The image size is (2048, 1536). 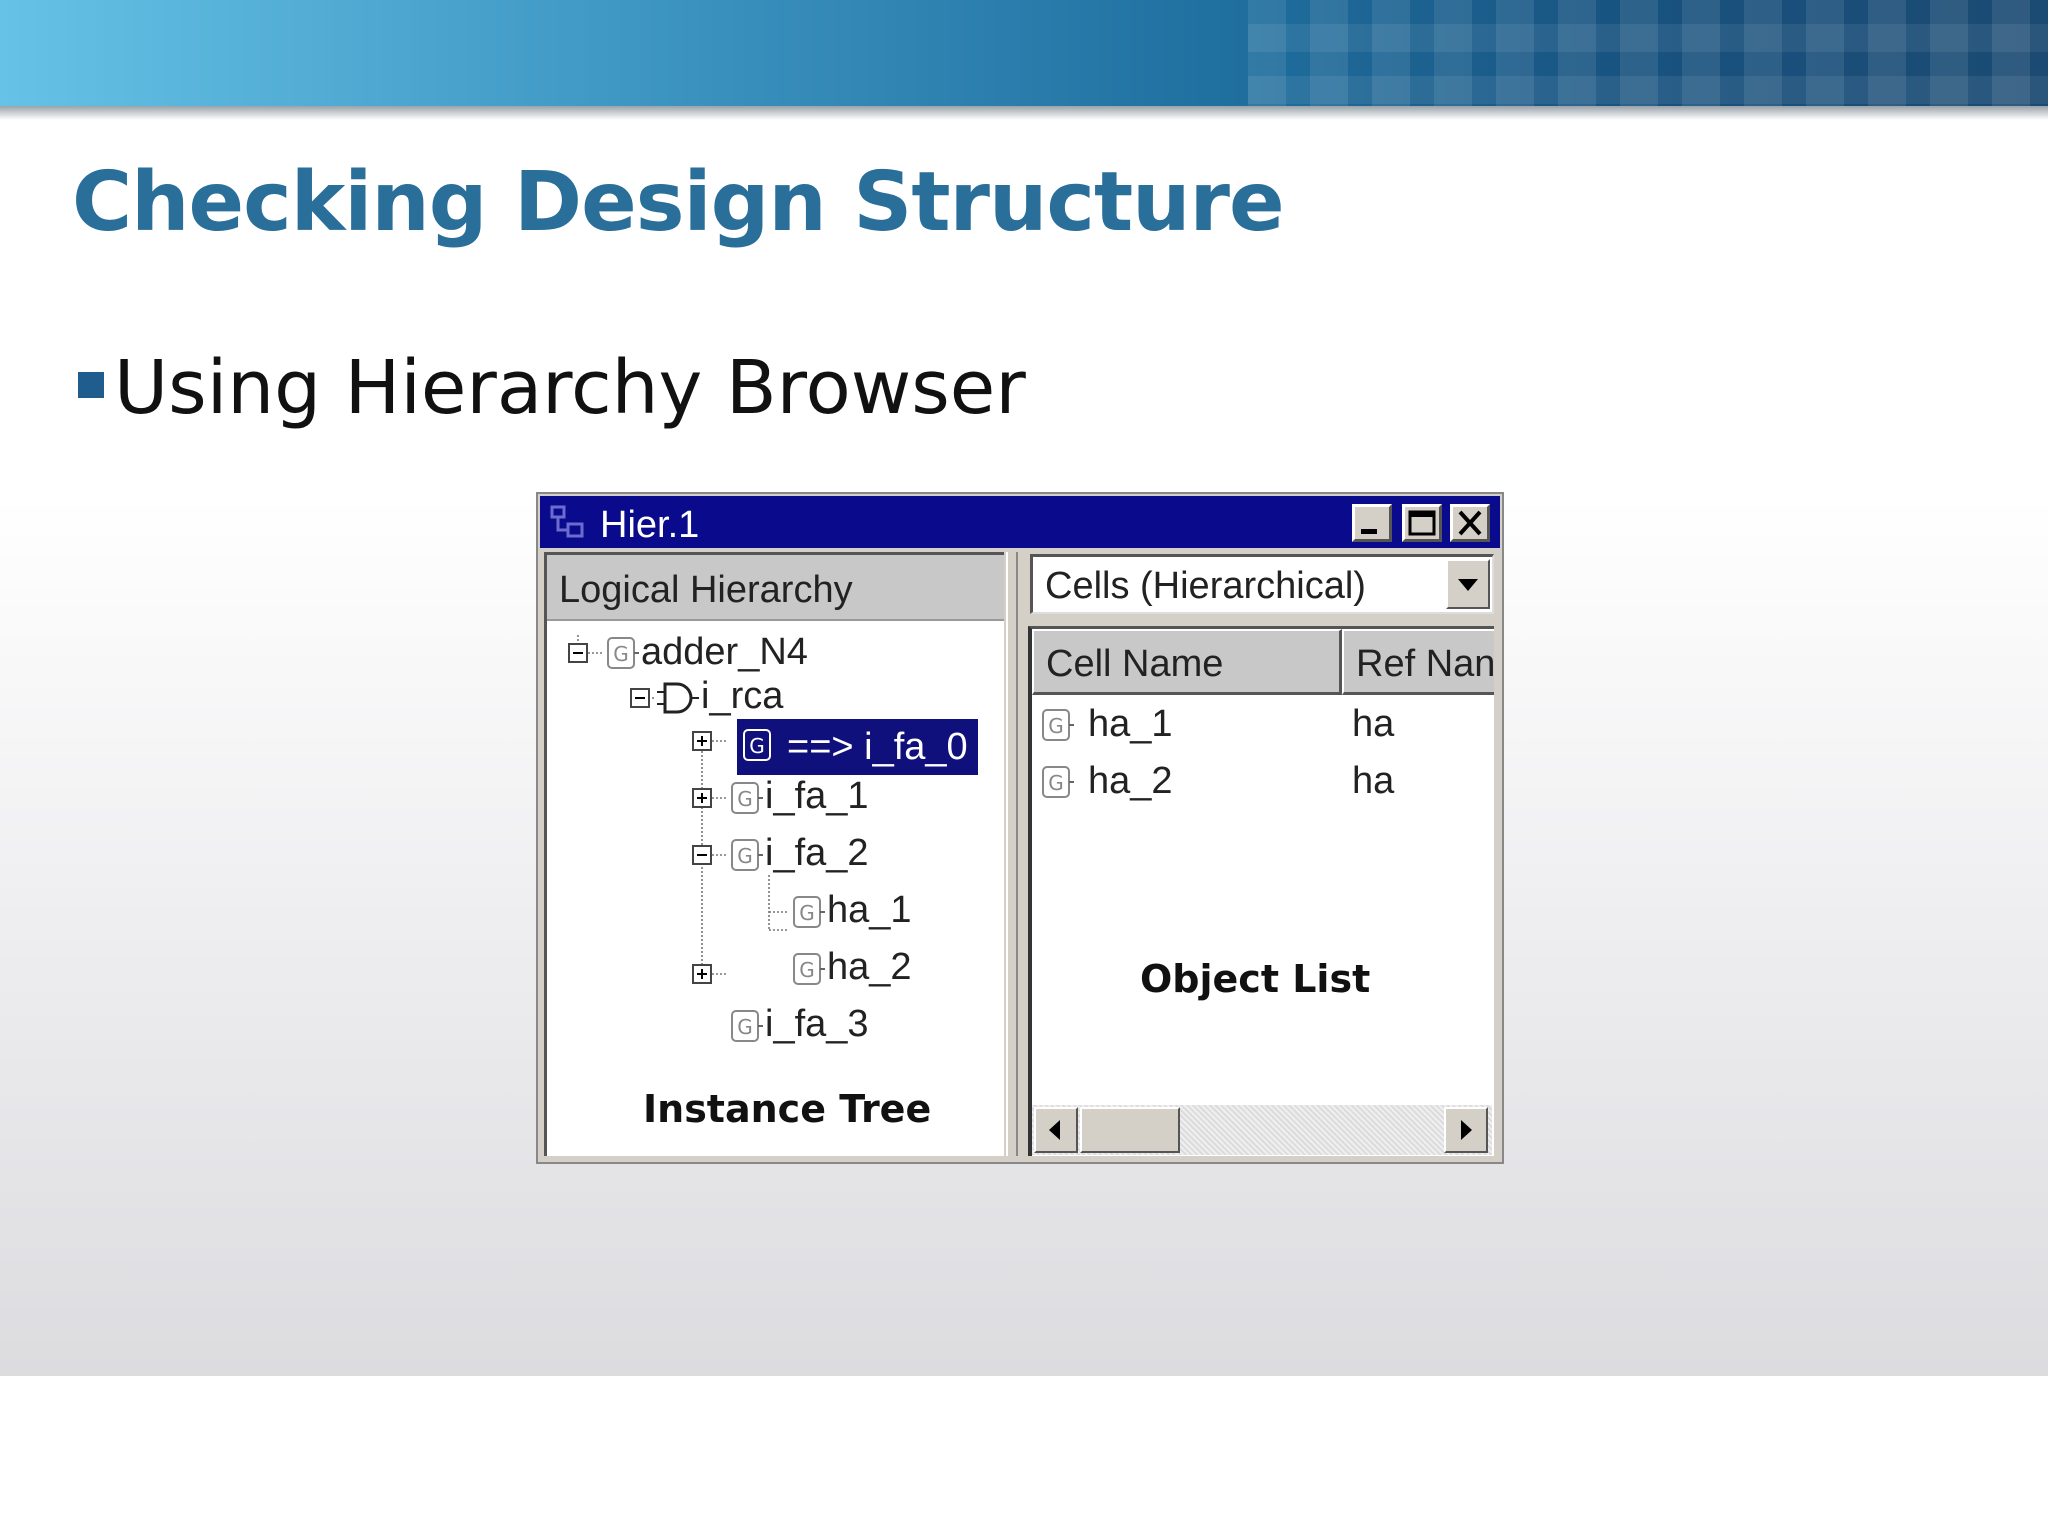 I want to click on instance-tree-caption: Instance Tree, so click(x=787, y=1109).